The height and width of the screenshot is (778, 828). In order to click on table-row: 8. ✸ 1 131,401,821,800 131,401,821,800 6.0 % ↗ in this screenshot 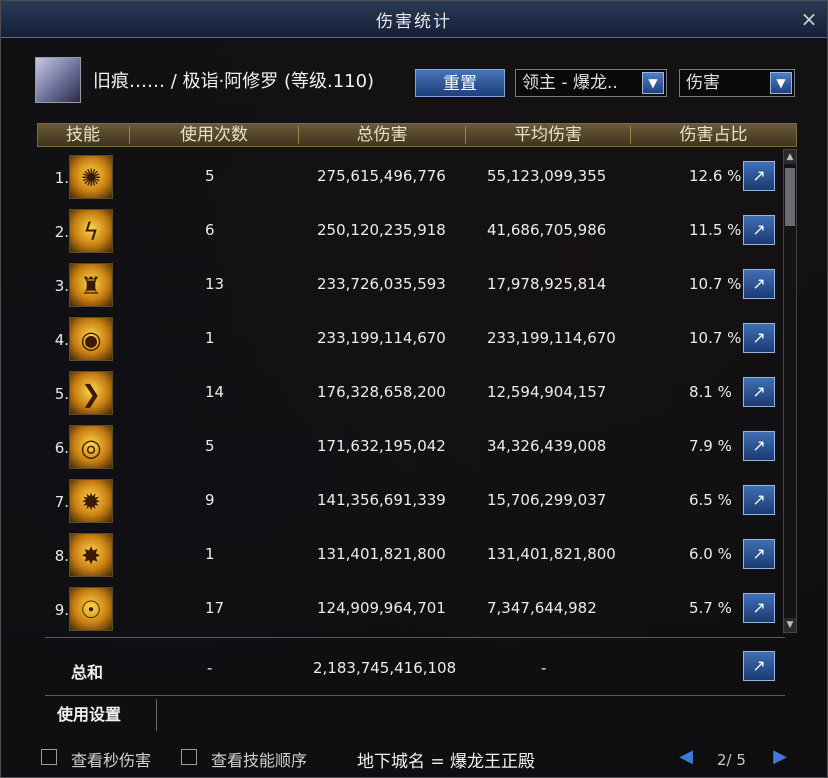, I will do `click(409, 556)`.